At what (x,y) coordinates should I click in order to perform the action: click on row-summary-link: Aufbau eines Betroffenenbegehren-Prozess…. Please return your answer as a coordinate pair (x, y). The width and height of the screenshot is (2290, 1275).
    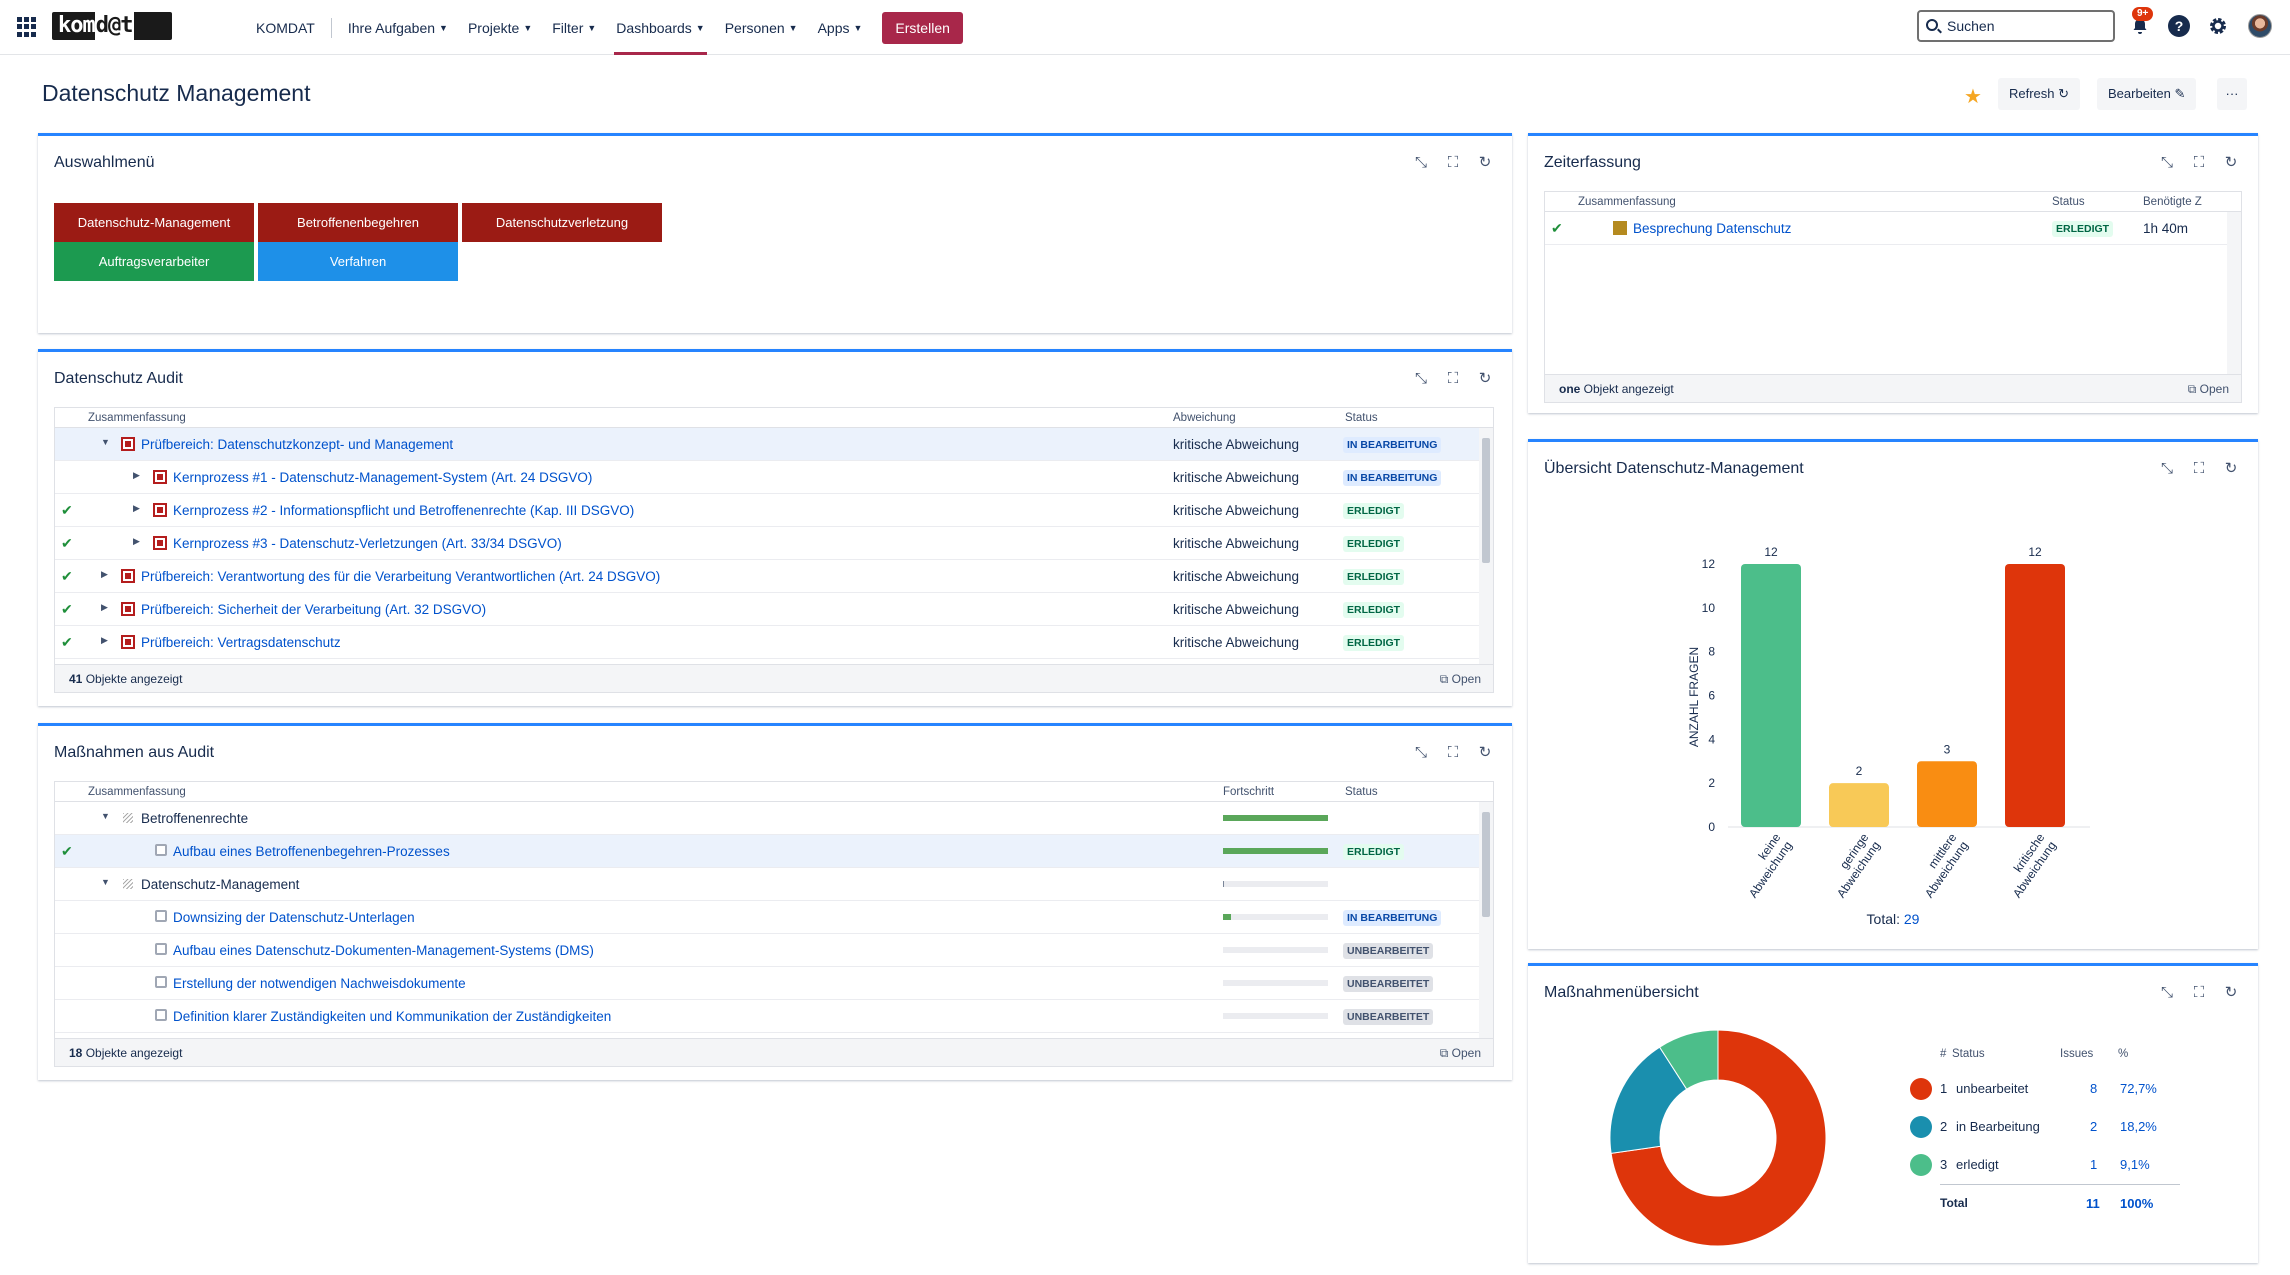
    Looking at the image, I should click on (311, 851).